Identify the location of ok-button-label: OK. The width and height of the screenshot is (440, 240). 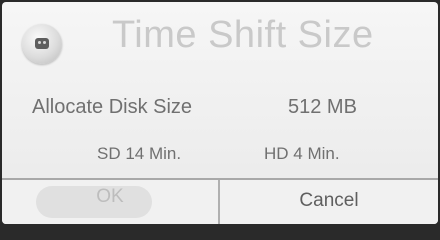
(110, 196).